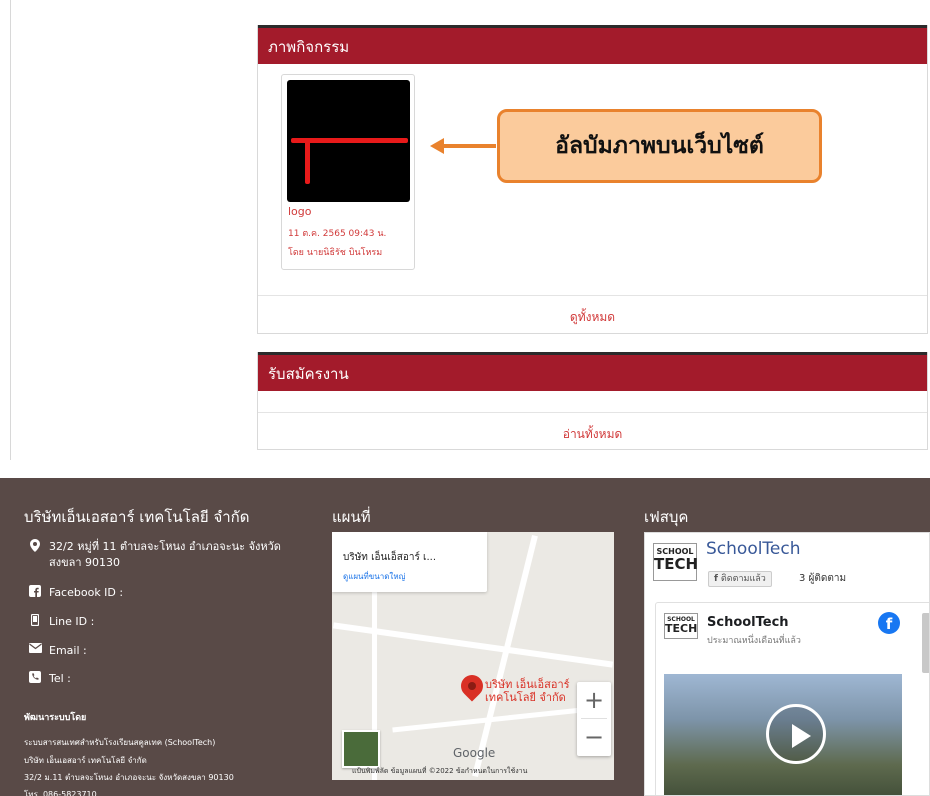 The image size is (930, 796). What do you see at coordinates (592, 431) in the screenshot?
I see `read-all-link: อ่านทั้งหมด` at bounding box center [592, 431].